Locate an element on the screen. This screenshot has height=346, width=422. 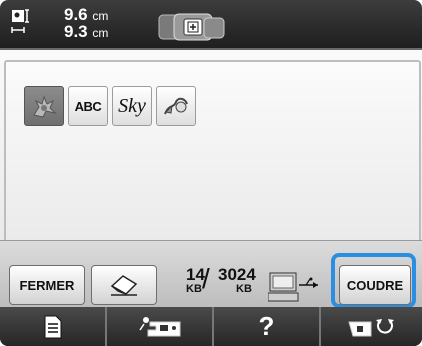
floral-pattern-icon is located at coordinates (45, 106).